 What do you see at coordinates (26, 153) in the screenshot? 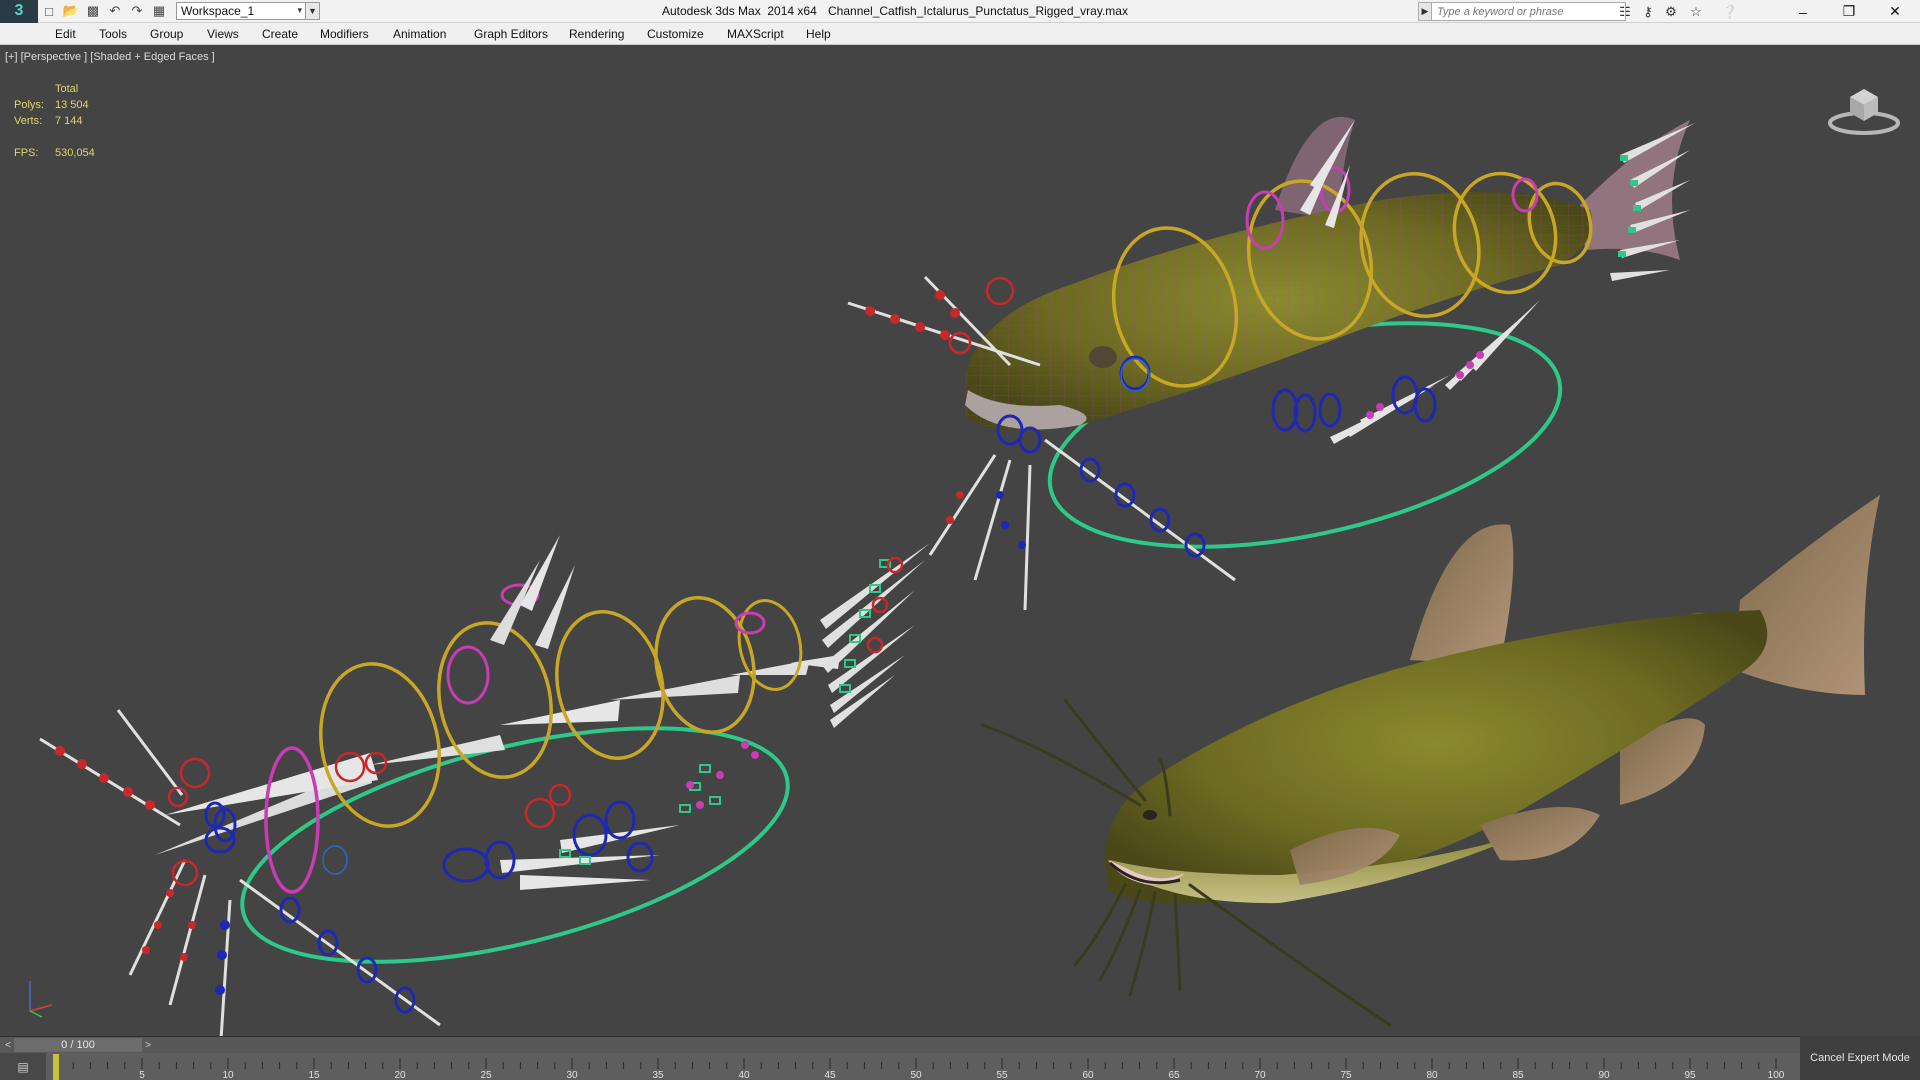
I see `stats-fps-label: FPS:` at bounding box center [26, 153].